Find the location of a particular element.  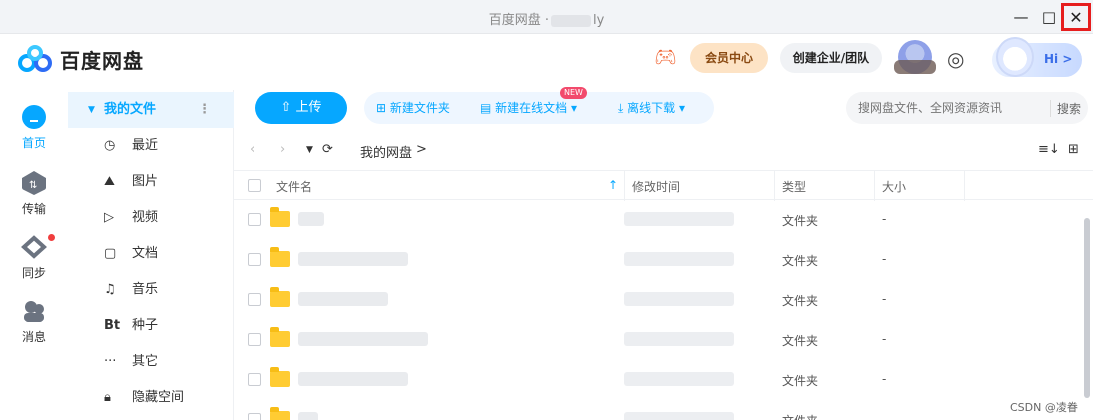

dropdown-icon: ▾ is located at coordinates (574, 108).